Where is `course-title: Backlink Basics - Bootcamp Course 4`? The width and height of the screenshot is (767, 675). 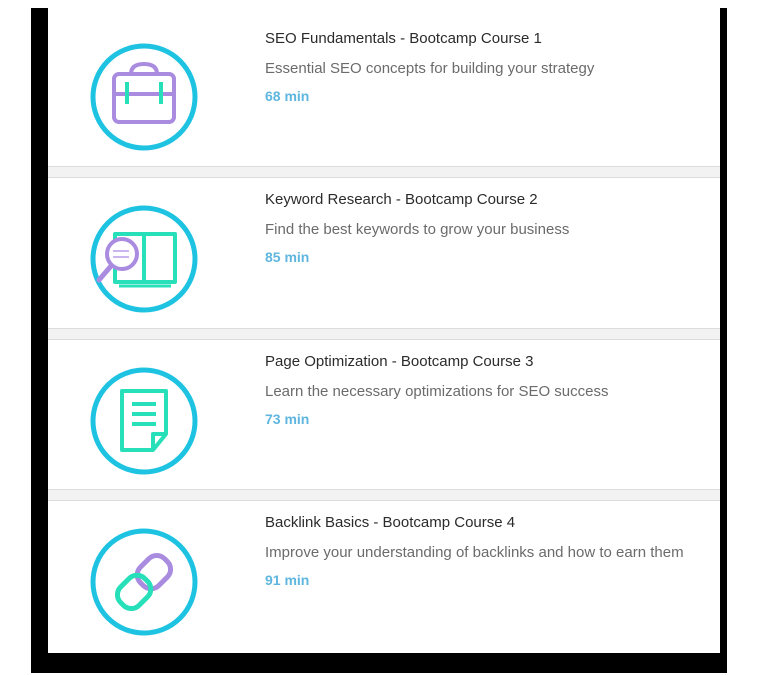
course-title: Backlink Basics - Bootcamp Course 4 is located at coordinates (487, 523).